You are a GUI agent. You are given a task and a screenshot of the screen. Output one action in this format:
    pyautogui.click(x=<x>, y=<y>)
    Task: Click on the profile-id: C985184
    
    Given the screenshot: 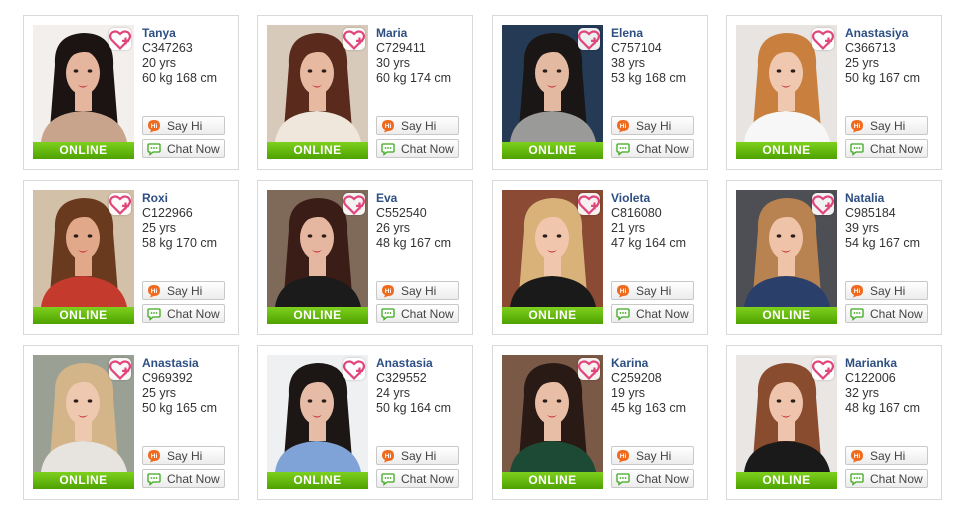 What is the action you would take?
    pyautogui.click(x=870, y=213)
    